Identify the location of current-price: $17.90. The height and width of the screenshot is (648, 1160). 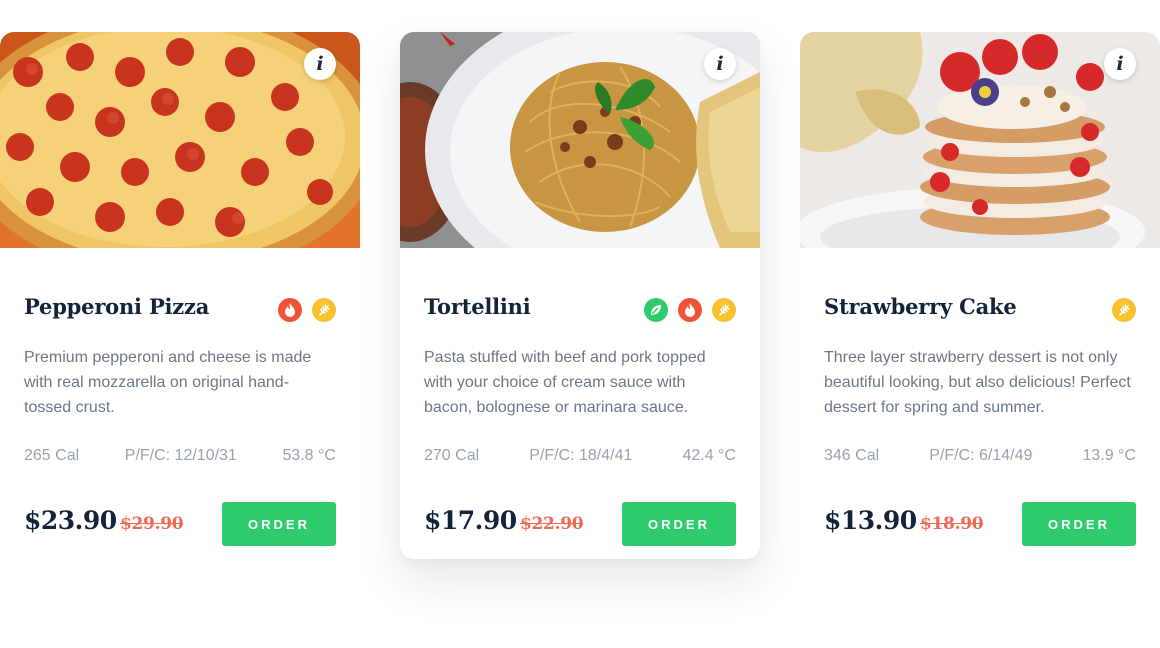
(470, 520).